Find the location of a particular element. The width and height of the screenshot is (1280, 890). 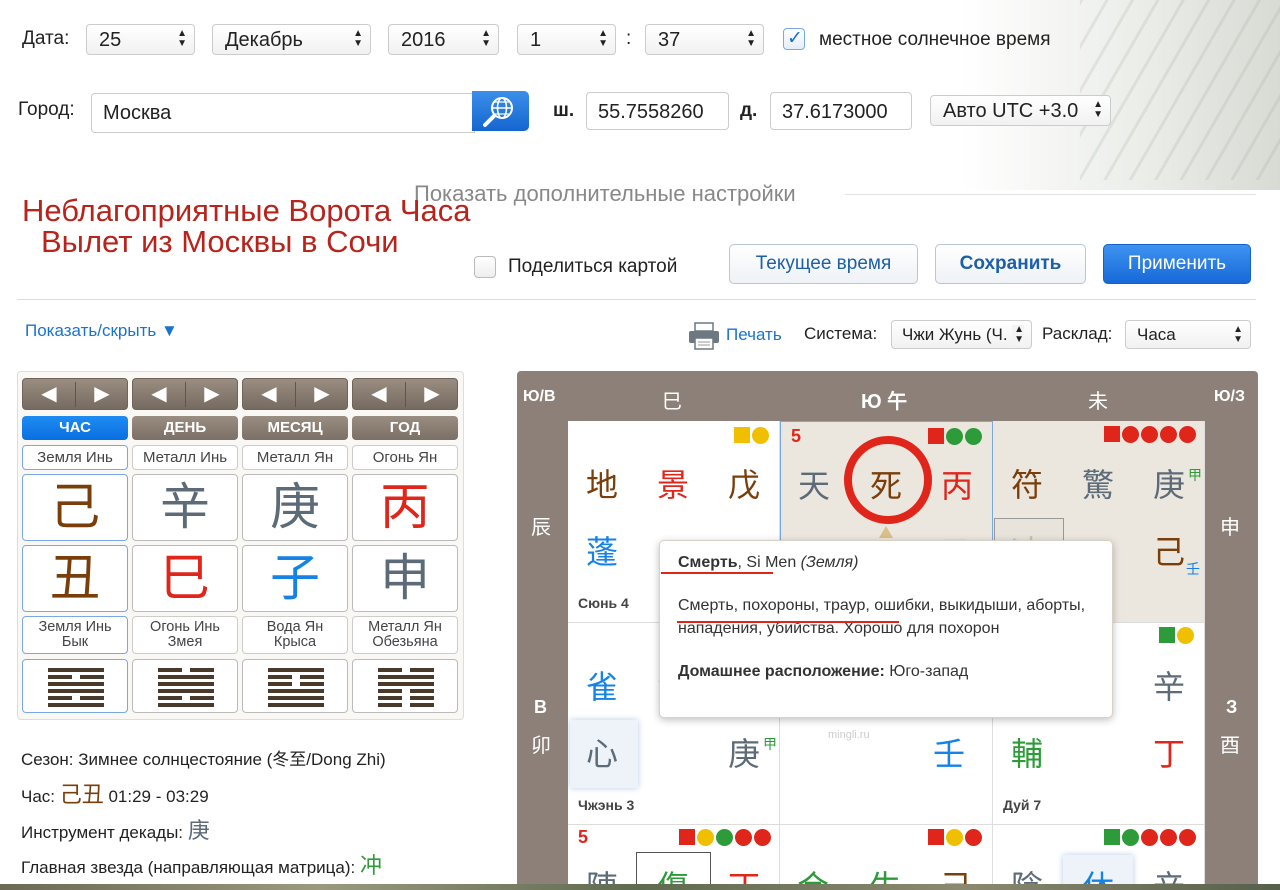

city-input: Москва is located at coordinates (283, 113).